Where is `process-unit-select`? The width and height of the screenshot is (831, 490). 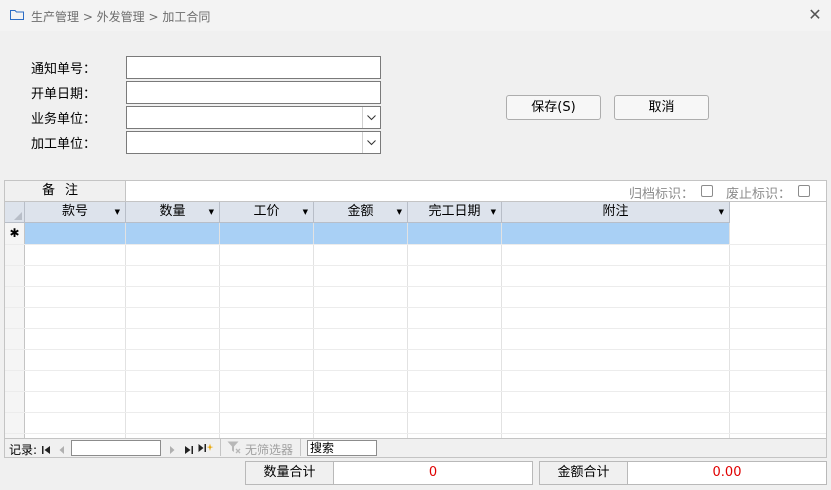 process-unit-select is located at coordinates (253, 142).